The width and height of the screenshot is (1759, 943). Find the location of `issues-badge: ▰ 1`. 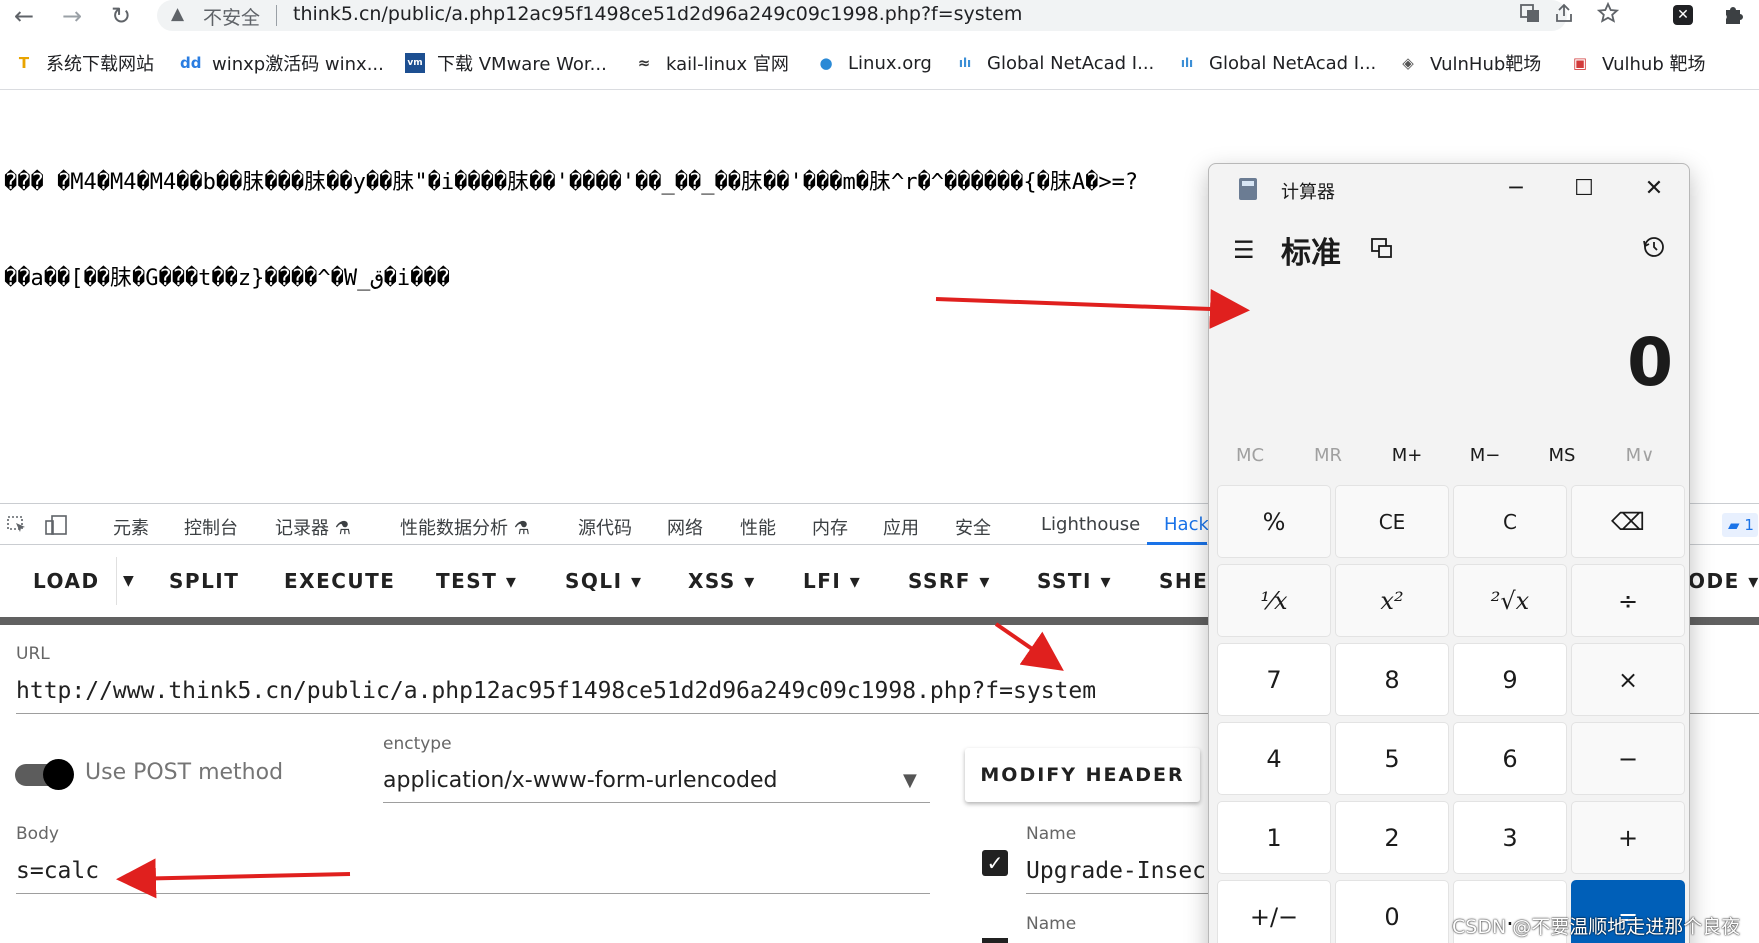

issues-badge: ▰ 1 is located at coordinates (1740, 525).